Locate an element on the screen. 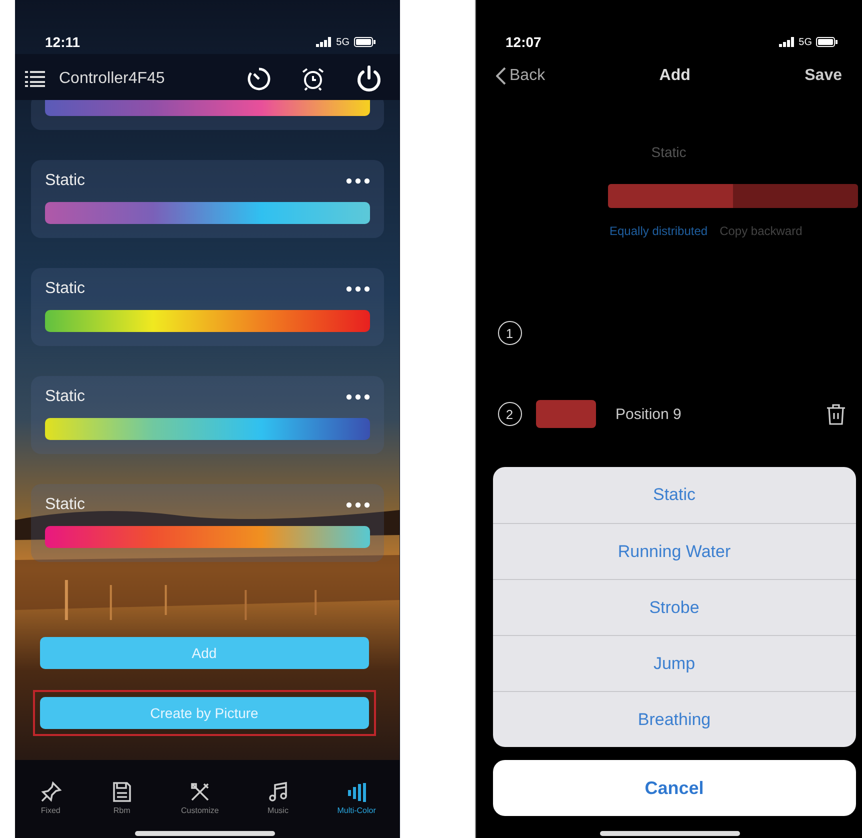 The height and width of the screenshot is (838, 862). effect-option: Running Water is located at coordinates (674, 551).